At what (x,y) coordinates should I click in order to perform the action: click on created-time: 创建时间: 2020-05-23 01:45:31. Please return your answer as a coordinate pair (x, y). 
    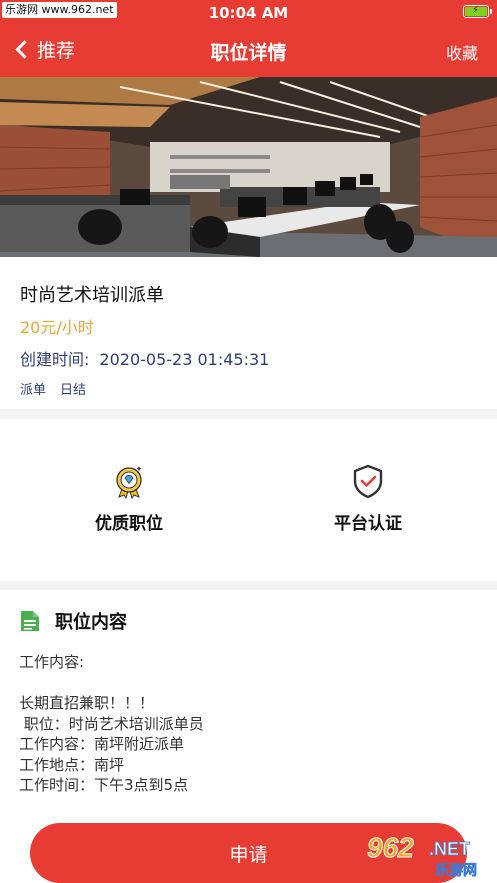
    Looking at the image, I should click on (144, 358).